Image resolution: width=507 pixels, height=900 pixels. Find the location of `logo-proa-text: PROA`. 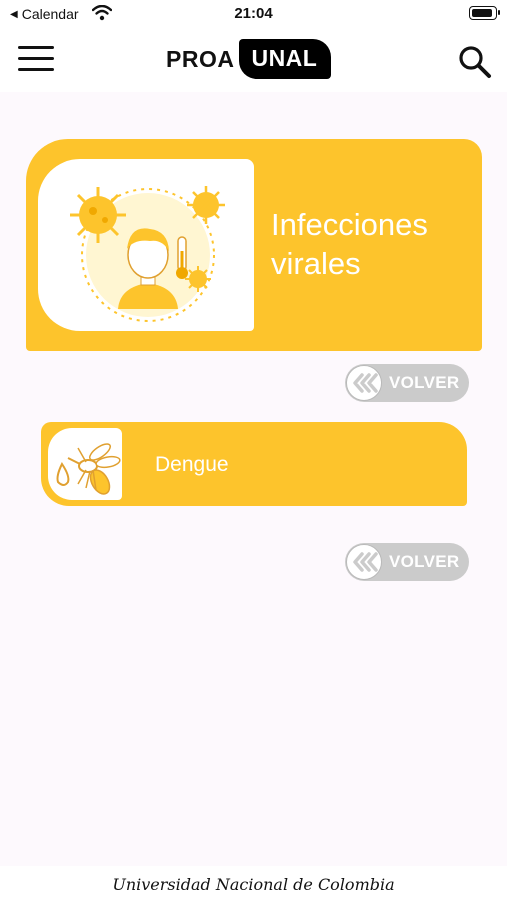

logo-proa-text: PROA is located at coordinates (200, 58).